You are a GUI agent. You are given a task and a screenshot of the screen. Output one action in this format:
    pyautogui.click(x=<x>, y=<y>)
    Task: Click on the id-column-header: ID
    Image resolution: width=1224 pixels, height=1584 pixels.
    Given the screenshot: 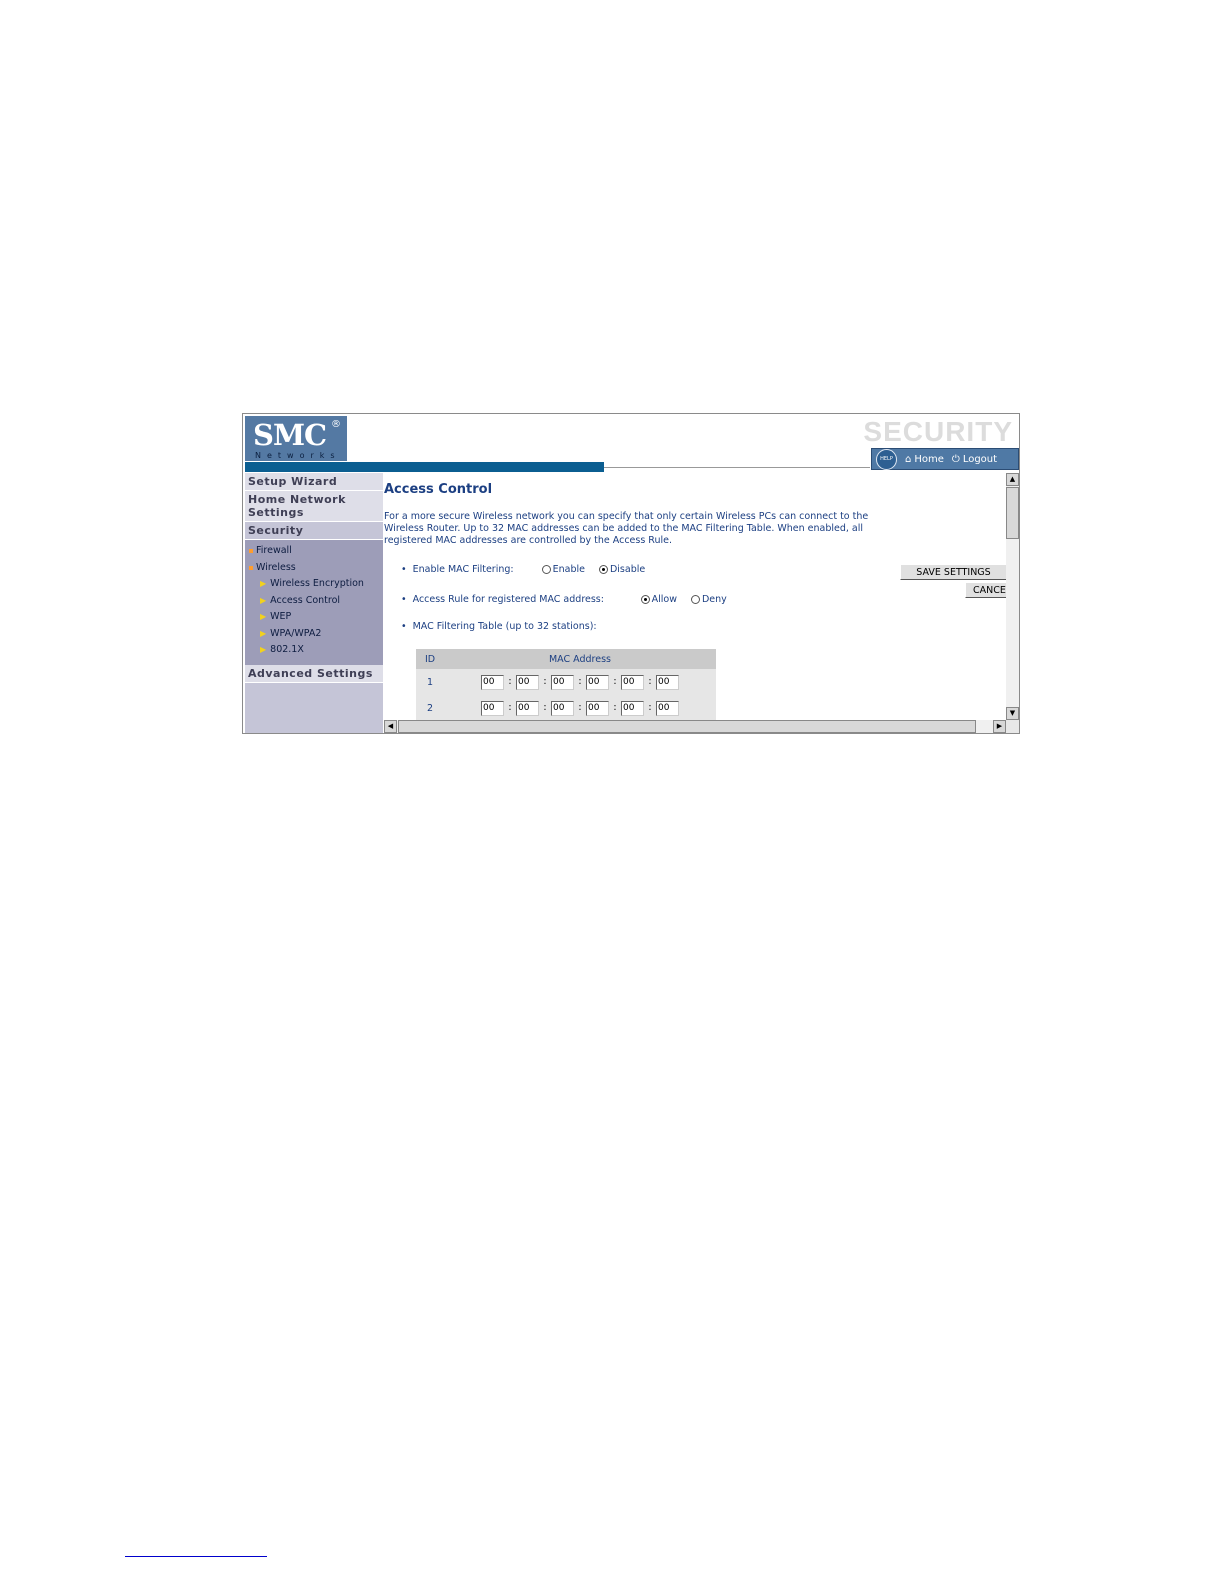 What is the action you would take?
    pyautogui.click(x=430, y=659)
    